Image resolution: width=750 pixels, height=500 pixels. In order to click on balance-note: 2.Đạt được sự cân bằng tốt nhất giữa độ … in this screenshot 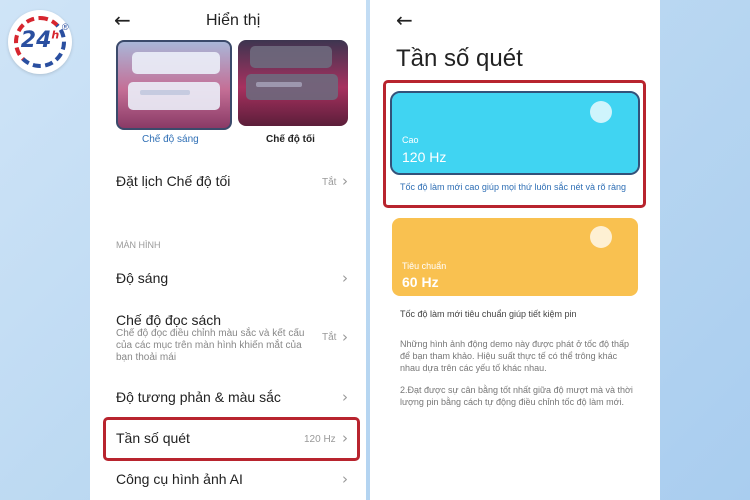, I will do `click(516, 396)`.